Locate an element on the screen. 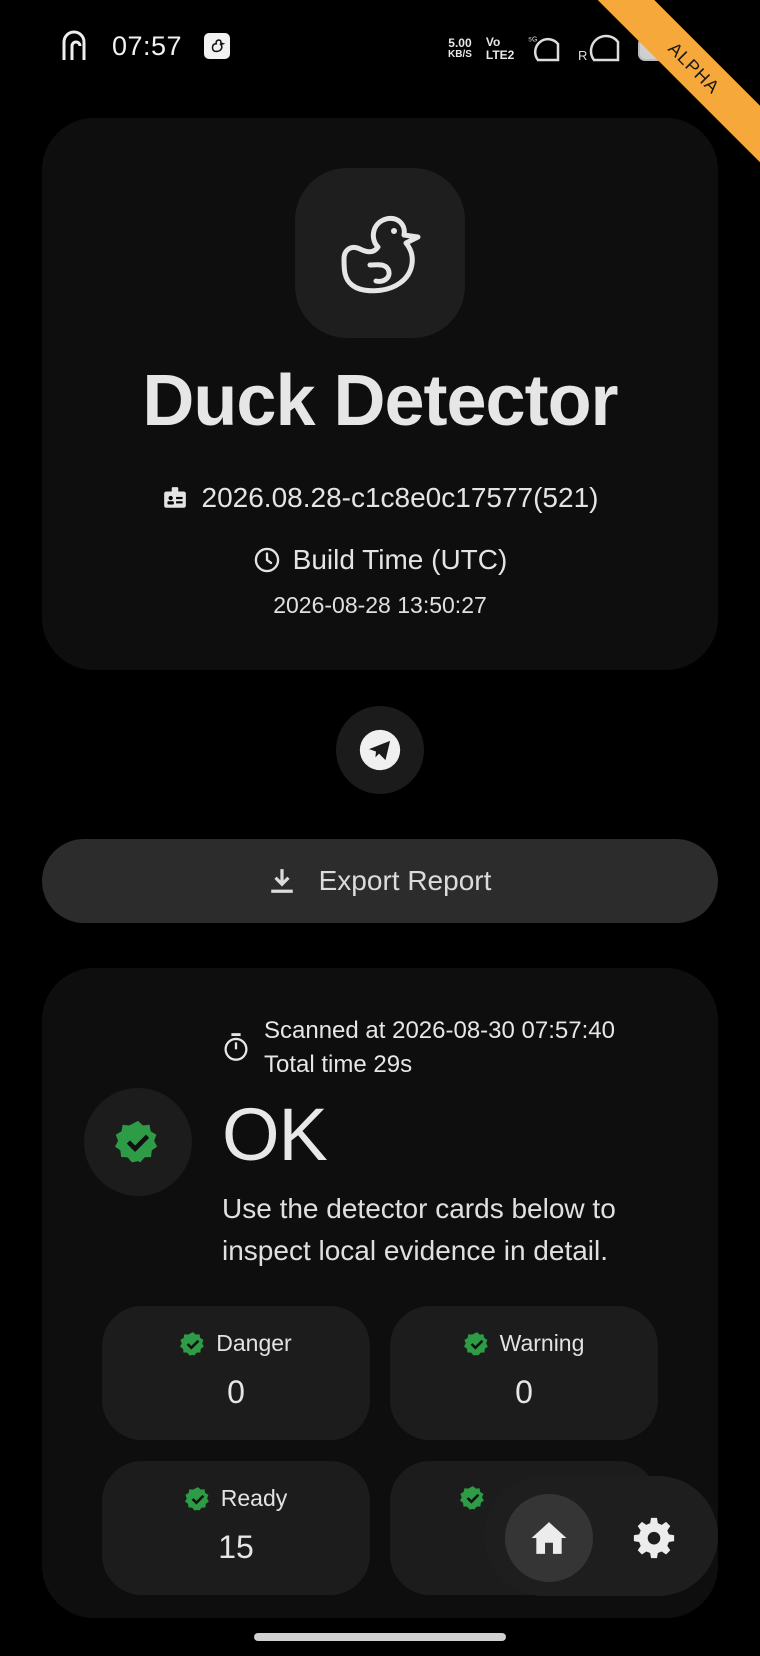 The image size is (760, 1656). home-icon is located at coordinates (549, 1538).